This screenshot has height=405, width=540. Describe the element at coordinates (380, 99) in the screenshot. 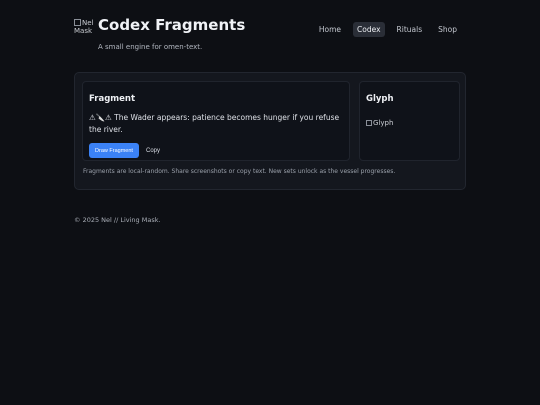

I see `glyph-title: Glyph` at that location.